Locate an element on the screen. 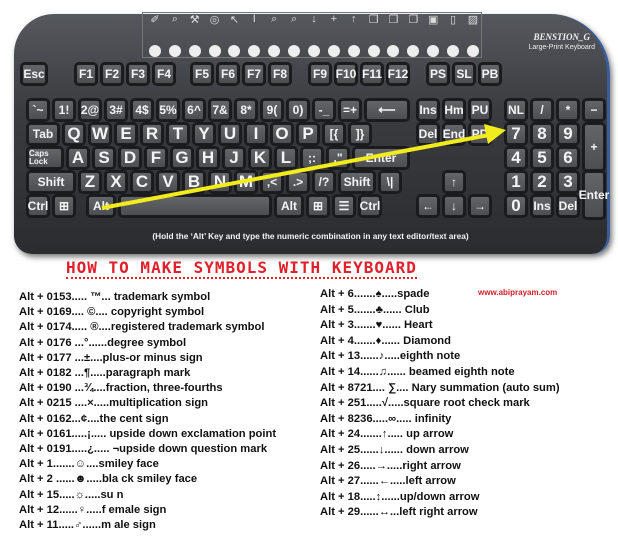 The image size is (618, 556). shortcut-item: Alt + 5.......♣...... Club is located at coordinates (375, 309).